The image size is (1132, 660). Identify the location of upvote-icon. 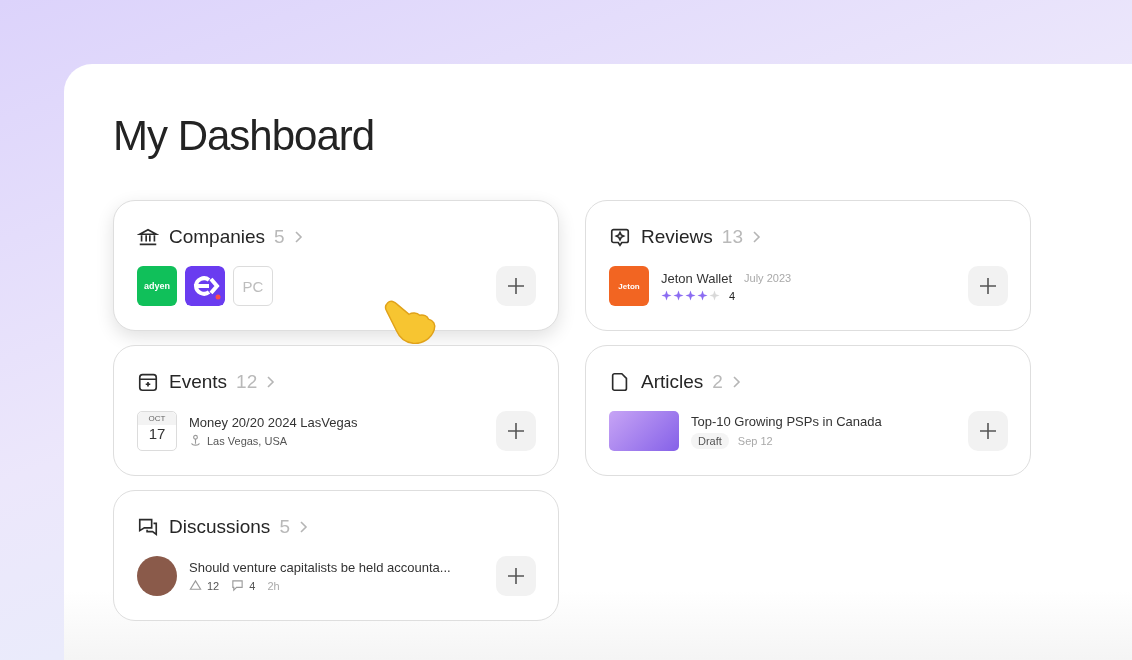
(195, 585).